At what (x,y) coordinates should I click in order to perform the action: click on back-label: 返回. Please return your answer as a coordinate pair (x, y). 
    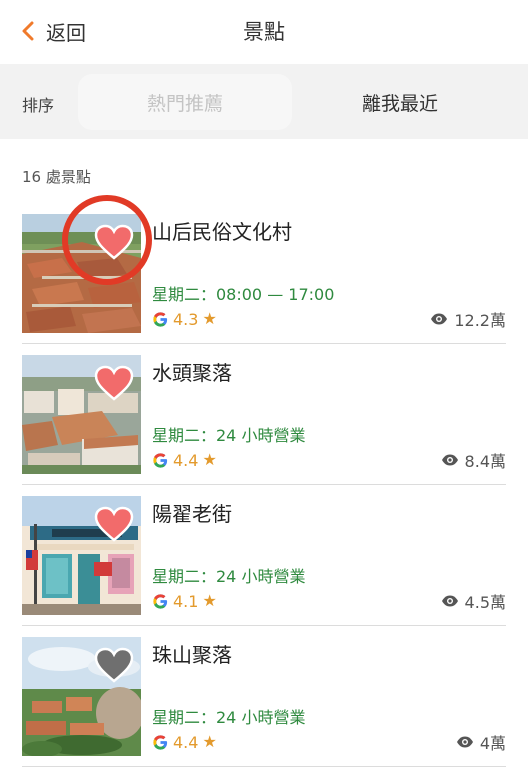
    Looking at the image, I should click on (66, 32).